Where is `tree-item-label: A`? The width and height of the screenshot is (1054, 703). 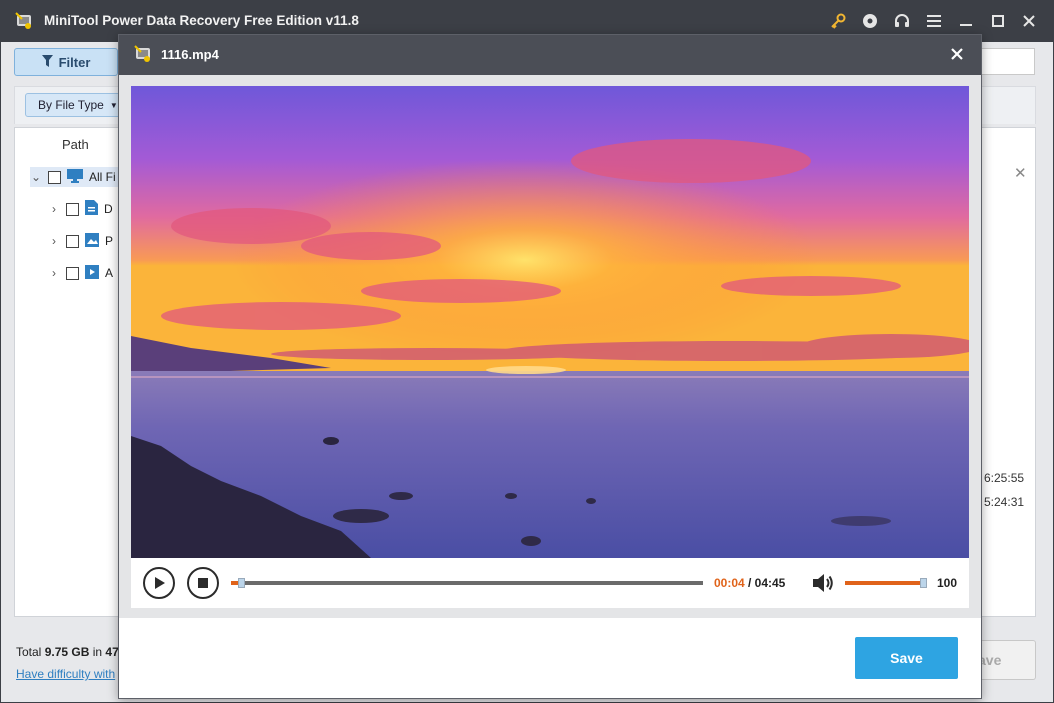
tree-item-label: A is located at coordinates (109, 273).